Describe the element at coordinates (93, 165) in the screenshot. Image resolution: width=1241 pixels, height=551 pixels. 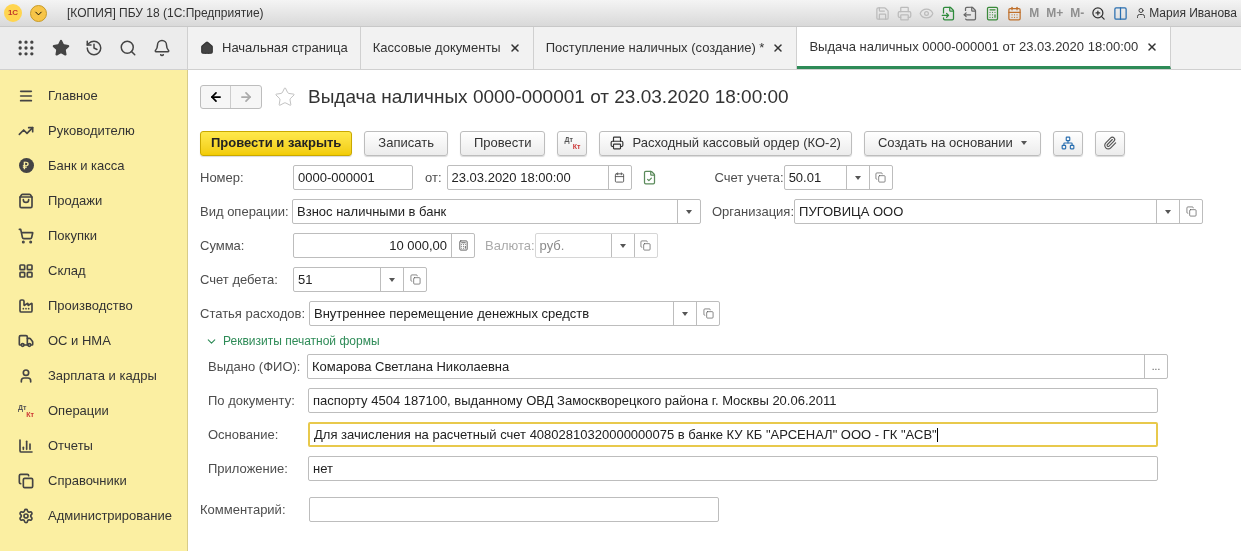
I see `sidebar-item: ₽ Банк и касса` at that location.